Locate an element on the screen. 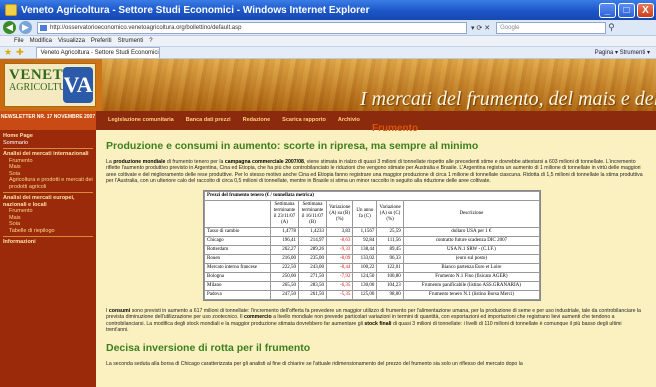 The width and height of the screenshot is (656, 387). table-header: Variazione (A) su (C) (%) is located at coordinates (390, 214).